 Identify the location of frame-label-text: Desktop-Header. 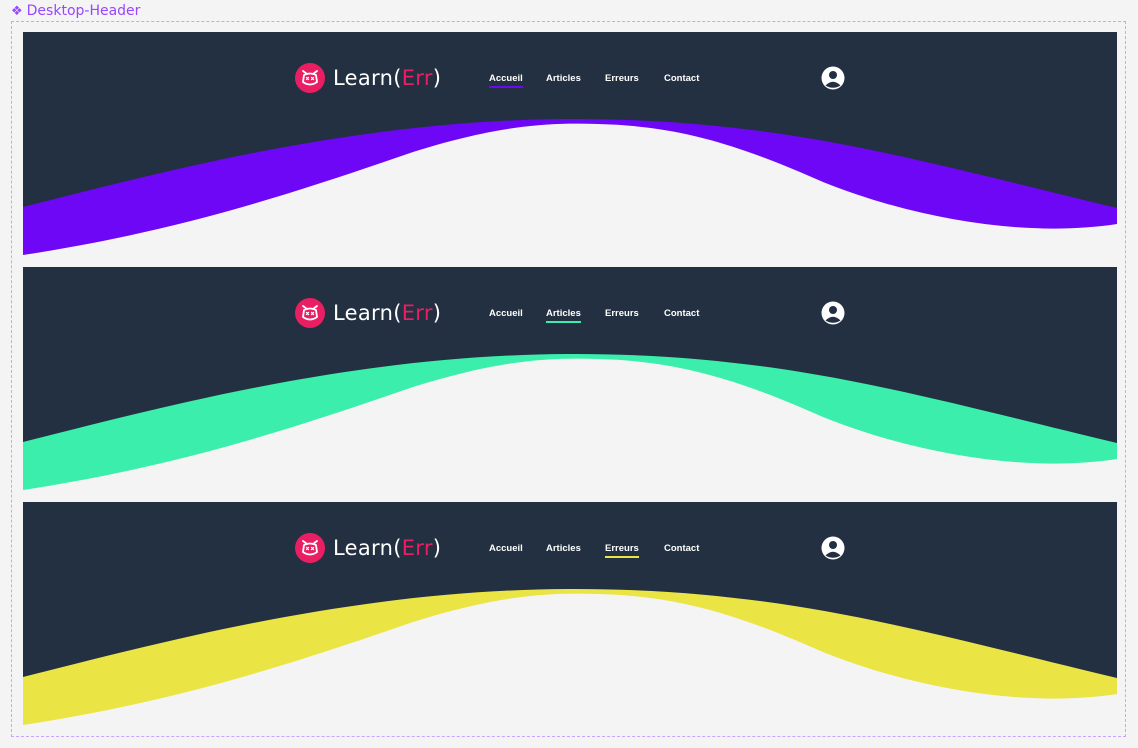
(83, 11).